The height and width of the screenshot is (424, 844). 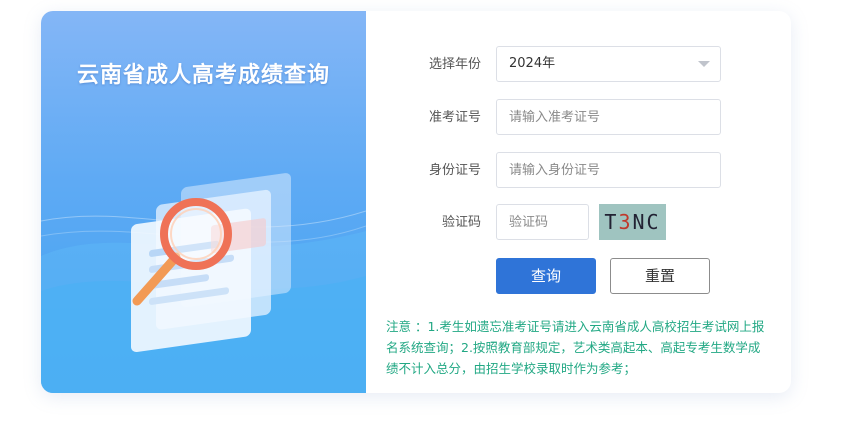 I want to click on id-number-label: 身份证号, so click(x=454, y=170).